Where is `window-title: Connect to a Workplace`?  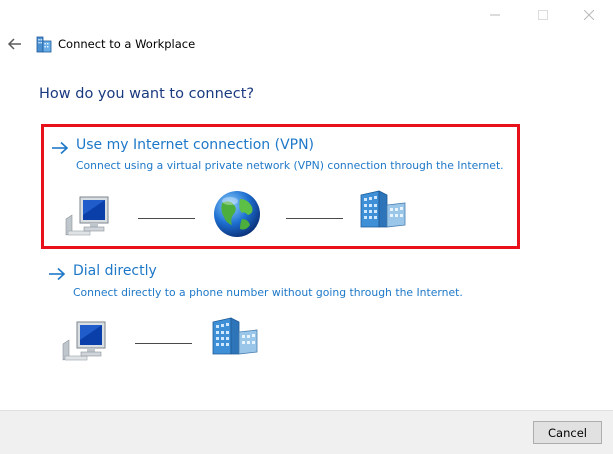 window-title: Connect to a Workplace is located at coordinates (127, 44).